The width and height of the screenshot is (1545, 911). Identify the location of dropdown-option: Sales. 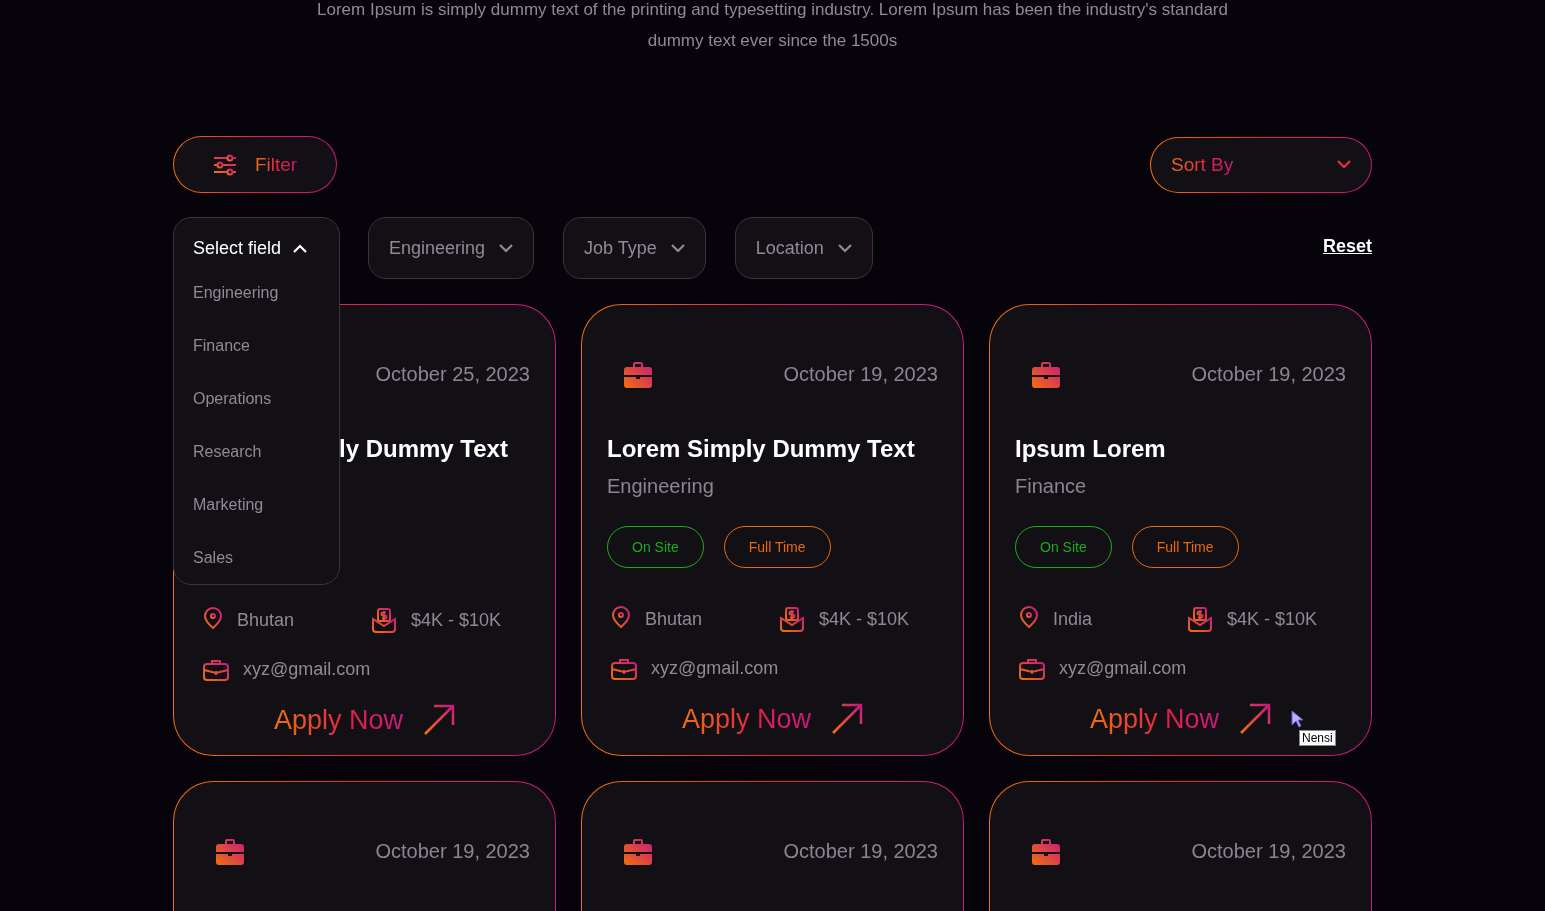
(256, 557).